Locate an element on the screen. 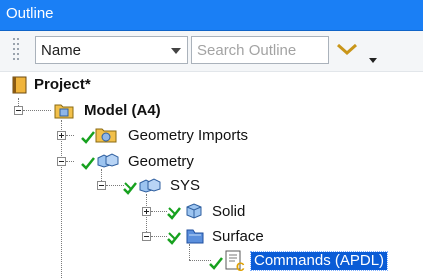  toolbar-menu-arrow-icon is located at coordinates (373, 60).